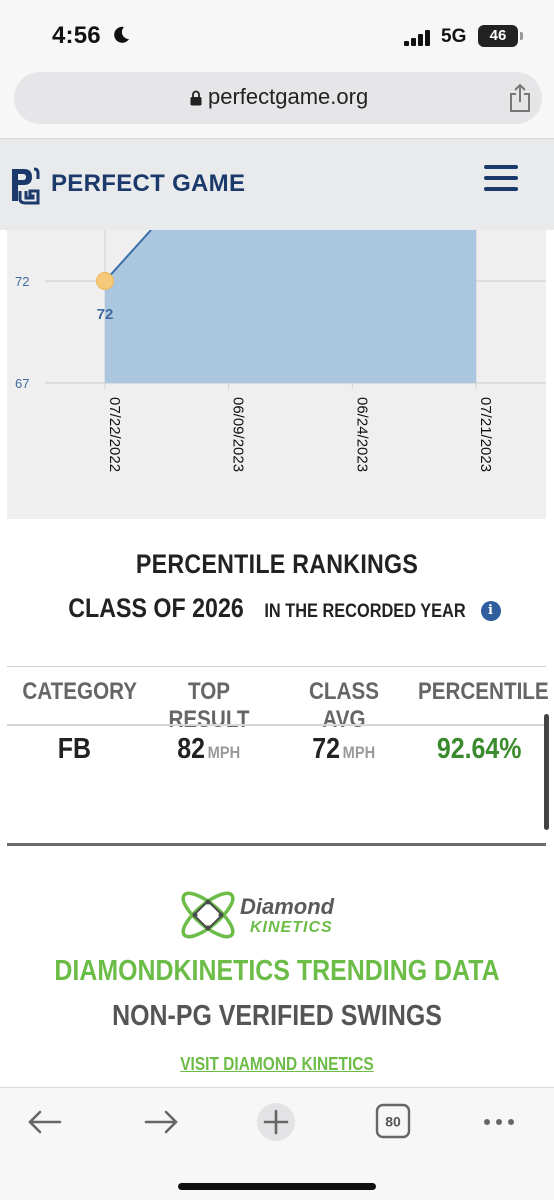 Image resolution: width=554 pixels, height=1200 pixels. I want to click on tabs-icon: 80, so click(393, 1122).